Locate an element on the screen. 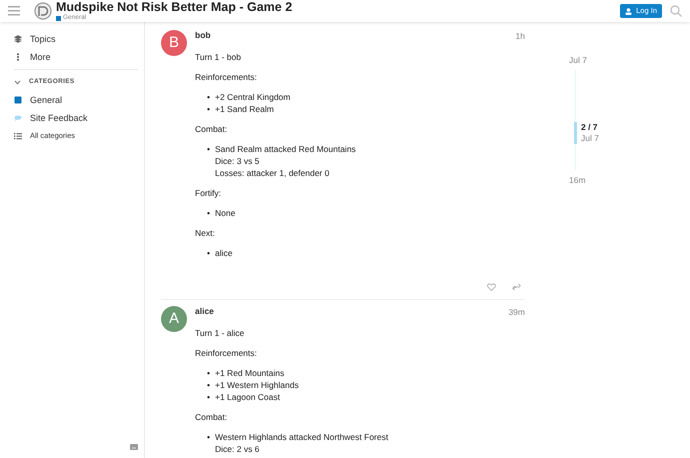 The width and height of the screenshot is (690, 458). sidebar-item: More is located at coordinates (76, 57).